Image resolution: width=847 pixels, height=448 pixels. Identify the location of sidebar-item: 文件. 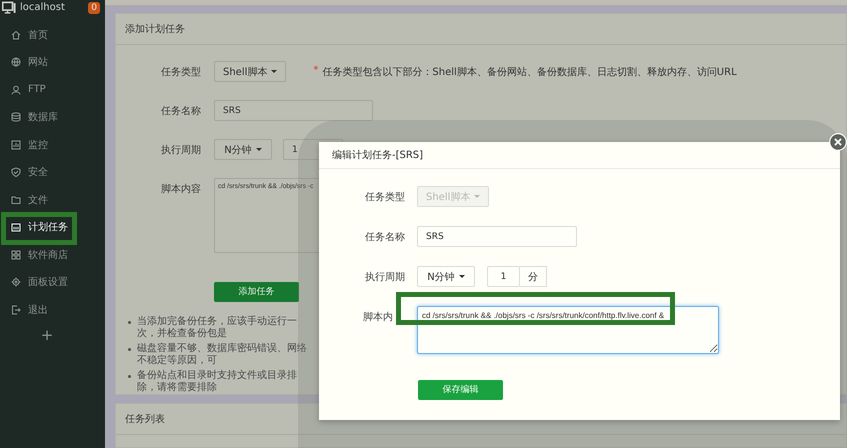
(52, 200).